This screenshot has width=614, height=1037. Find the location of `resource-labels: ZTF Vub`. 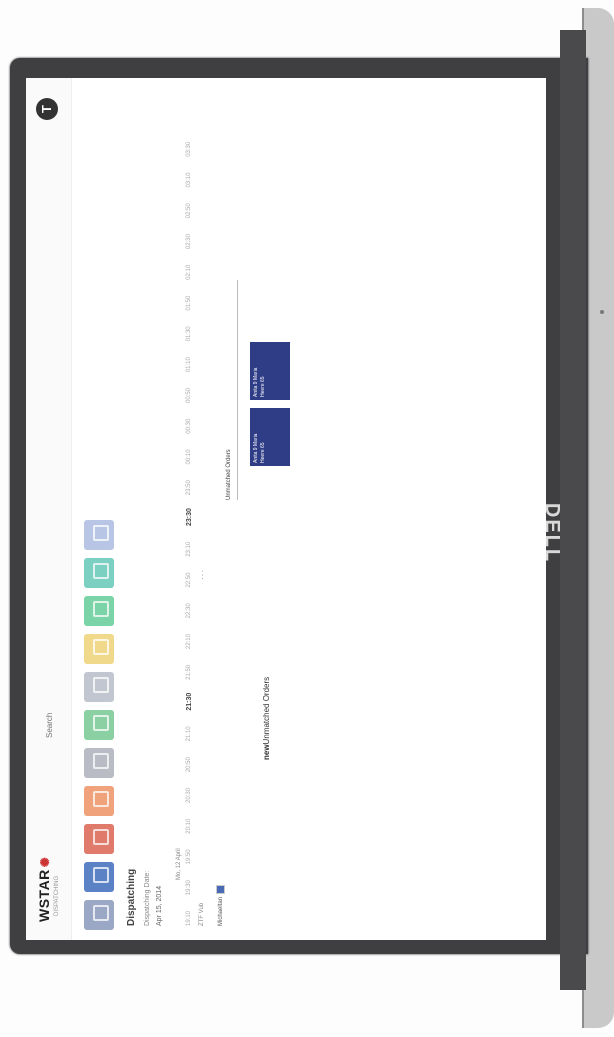

resource-labels: ZTF Vub is located at coordinates (202, 914).